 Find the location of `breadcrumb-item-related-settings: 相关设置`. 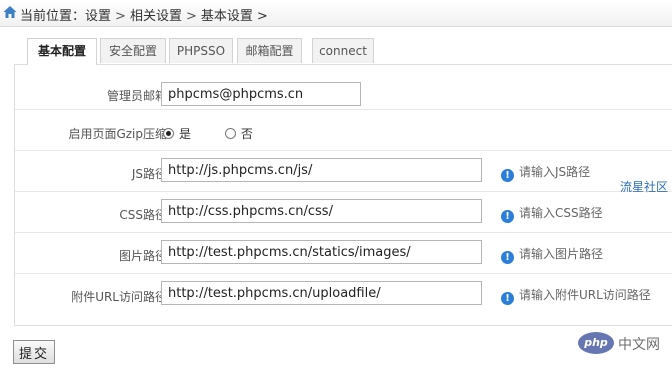

breadcrumb-item-related-settings: 相关设置 is located at coordinates (156, 16).